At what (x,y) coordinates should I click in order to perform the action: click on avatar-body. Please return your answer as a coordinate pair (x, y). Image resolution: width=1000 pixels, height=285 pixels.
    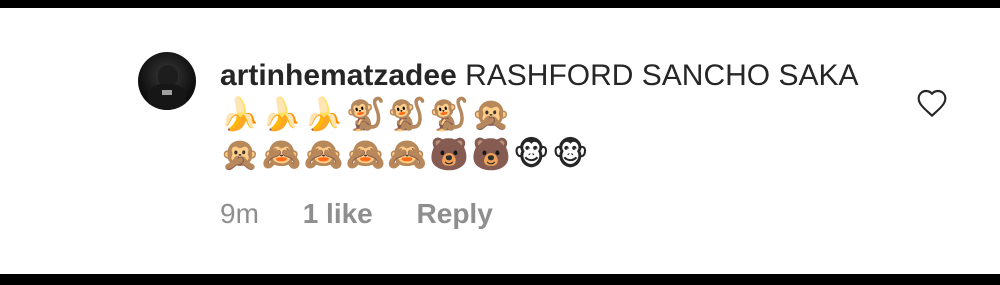
    Looking at the image, I should click on (167, 97).